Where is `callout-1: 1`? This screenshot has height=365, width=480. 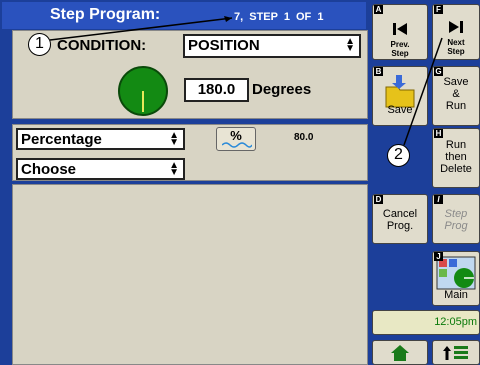
callout-1: 1 is located at coordinates (39, 44).